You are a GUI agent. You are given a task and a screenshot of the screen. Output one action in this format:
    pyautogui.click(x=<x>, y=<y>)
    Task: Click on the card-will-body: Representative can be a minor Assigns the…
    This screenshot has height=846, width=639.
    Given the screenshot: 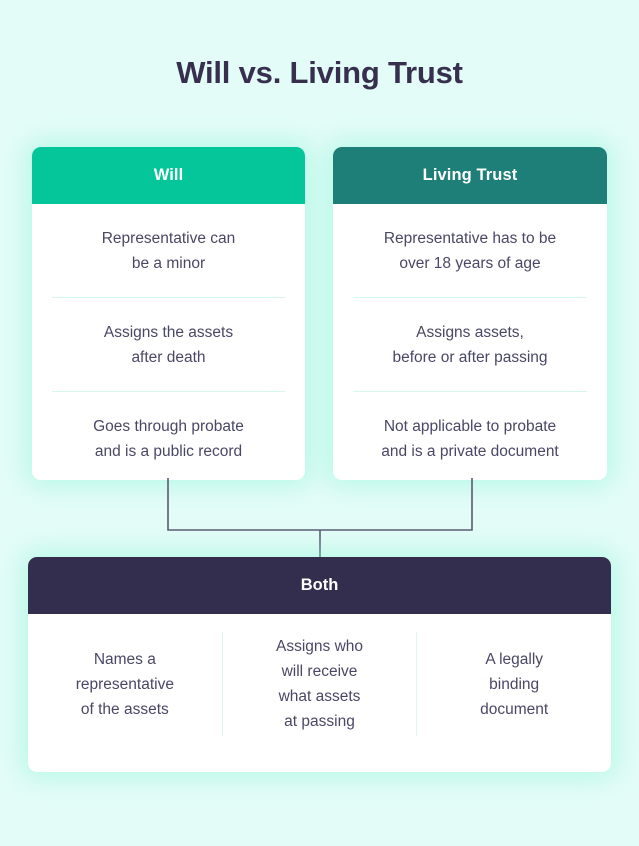 What is the action you would take?
    pyautogui.click(x=168, y=342)
    